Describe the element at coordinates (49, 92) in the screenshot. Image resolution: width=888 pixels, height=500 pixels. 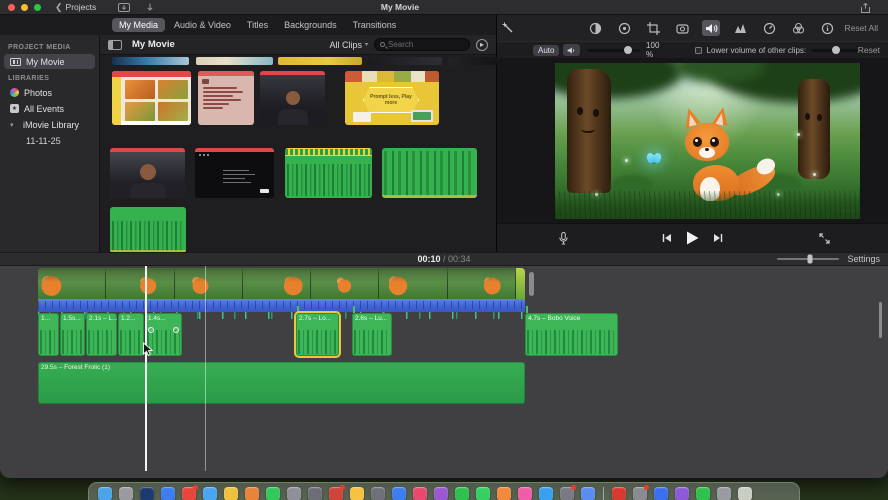
I see `sidebar-item-photos: Photos` at that location.